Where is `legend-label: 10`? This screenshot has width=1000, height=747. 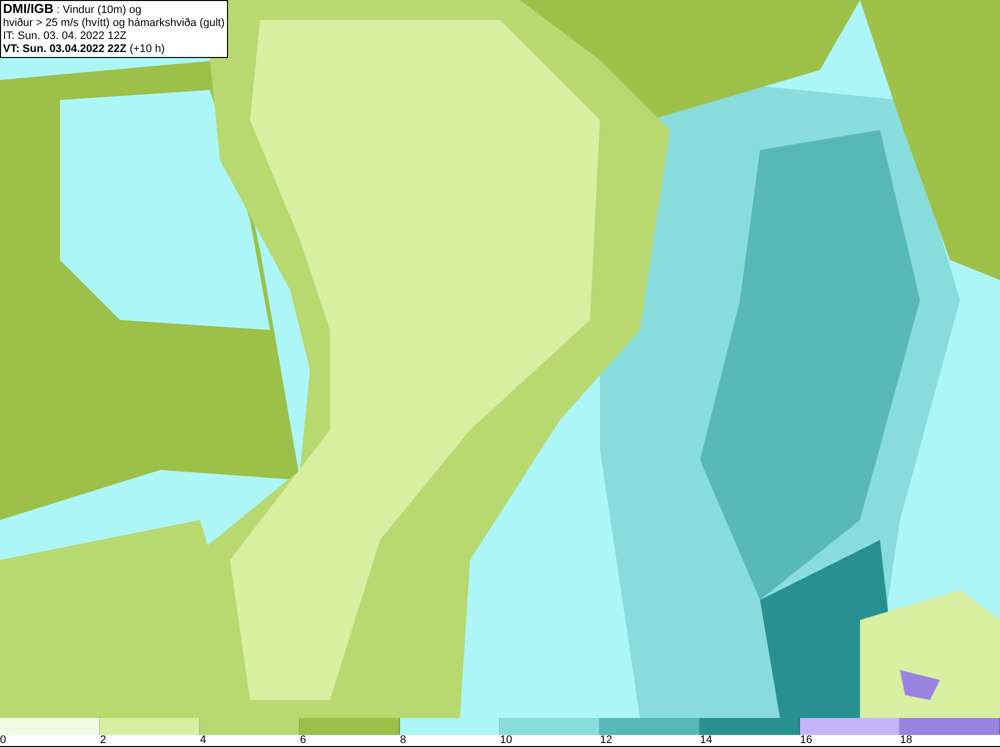
legend-label: 10 is located at coordinates (506, 740).